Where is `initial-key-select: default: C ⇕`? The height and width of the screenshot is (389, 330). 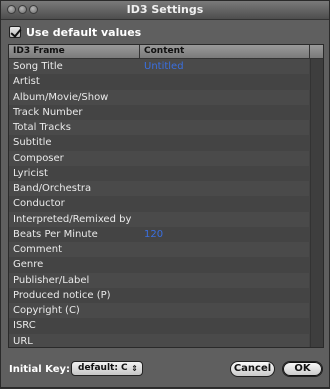
initial-key-select: default: C ⇕ is located at coordinates (107, 368).